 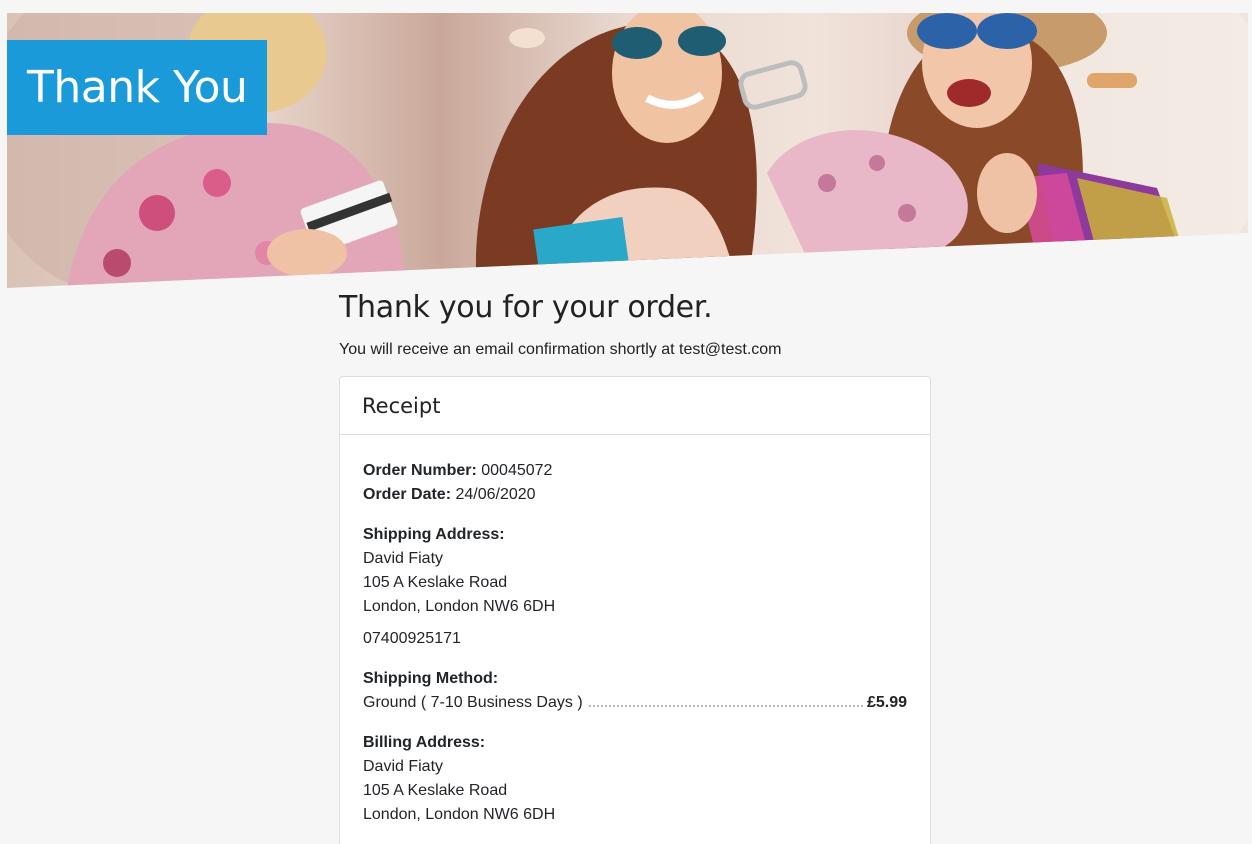 What do you see at coordinates (420, 470) in the screenshot?
I see `order-number-label: Order Number:` at bounding box center [420, 470].